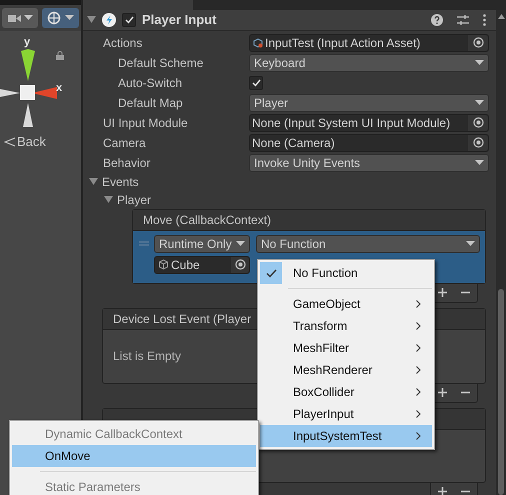 The height and width of the screenshot is (495, 506). I want to click on back-link: Back, so click(25, 142).